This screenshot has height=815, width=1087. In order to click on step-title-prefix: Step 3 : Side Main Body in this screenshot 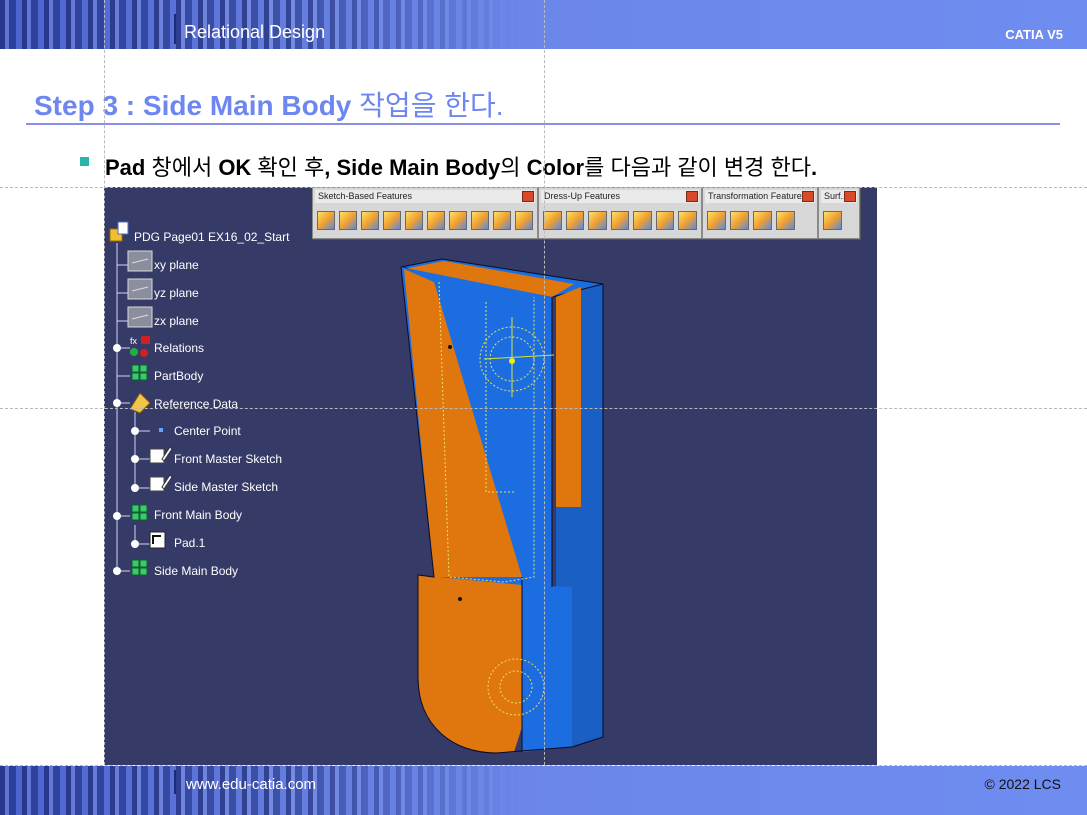, I will do `click(193, 105)`.